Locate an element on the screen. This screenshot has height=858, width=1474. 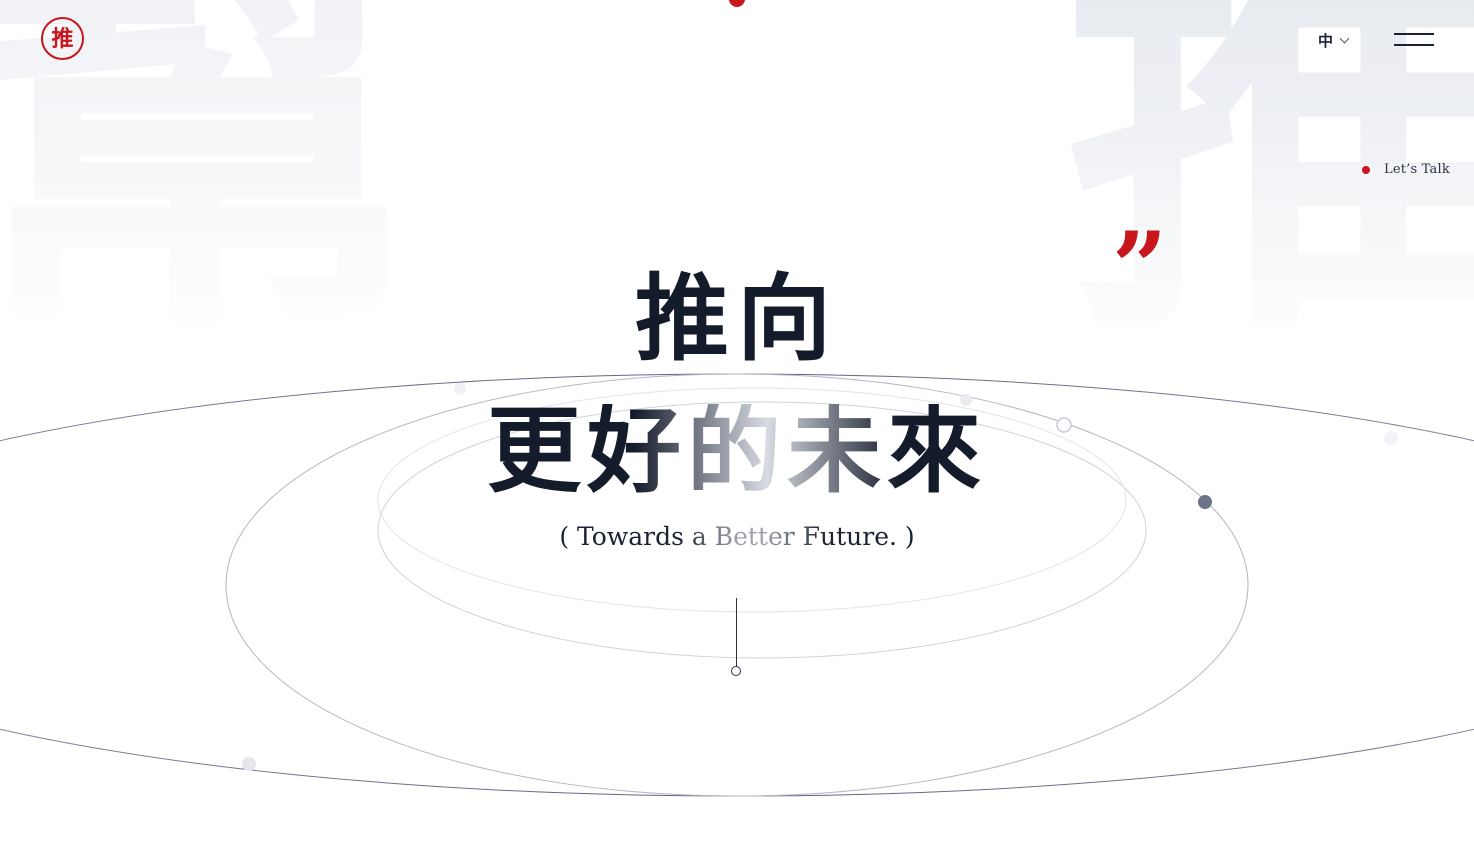
hamburger-menu-icon is located at coordinates (1414, 34).